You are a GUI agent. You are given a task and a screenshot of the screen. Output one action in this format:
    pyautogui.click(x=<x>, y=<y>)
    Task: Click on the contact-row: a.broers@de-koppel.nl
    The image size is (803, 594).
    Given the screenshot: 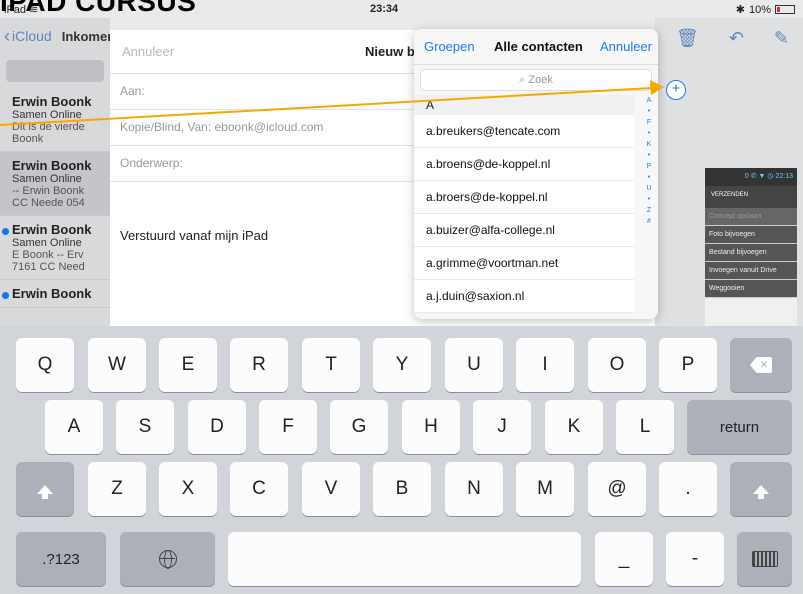 What is the action you would take?
    pyautogui.click(x=524, y=197)
    